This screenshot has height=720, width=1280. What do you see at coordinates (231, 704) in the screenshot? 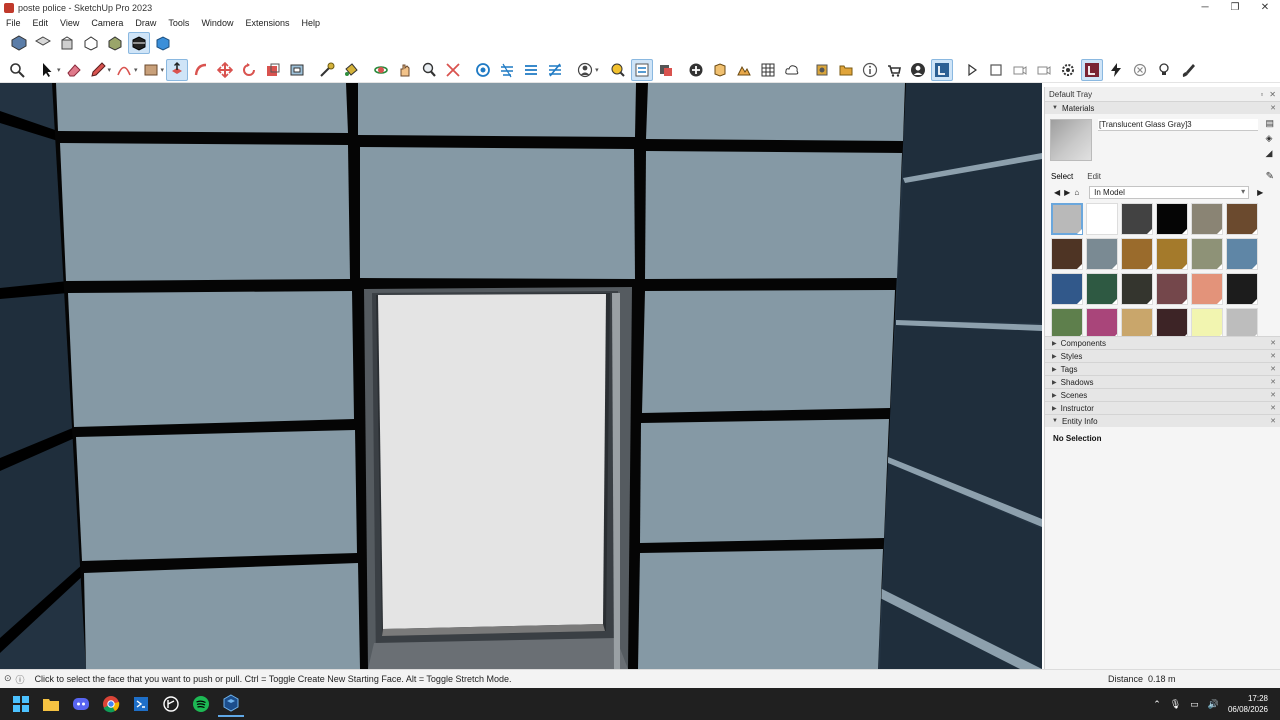
I see `sketchup-icon` at bounding box center [231, 704].